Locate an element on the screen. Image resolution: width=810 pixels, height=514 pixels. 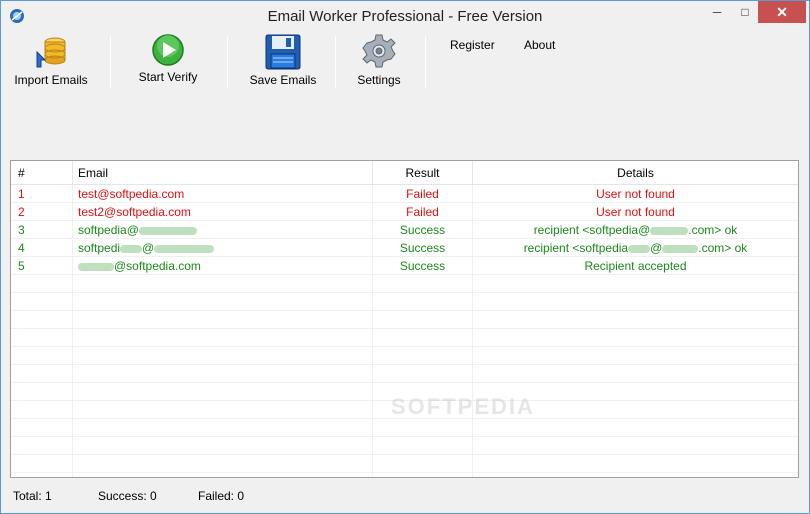
import-emails-label: Import Emails is located at coordinates (51, 80).